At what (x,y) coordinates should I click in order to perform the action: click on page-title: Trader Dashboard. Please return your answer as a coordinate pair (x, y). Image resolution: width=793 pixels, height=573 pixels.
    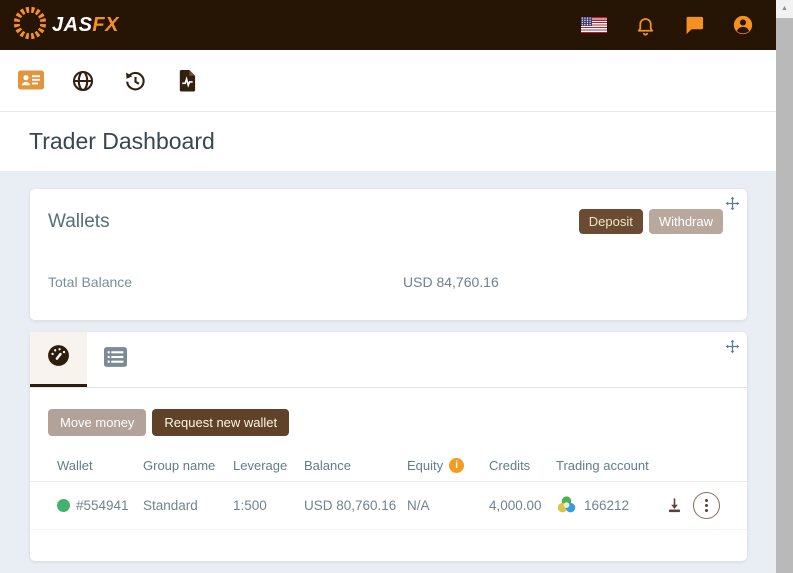
    Looking at the image, I should click on (122, 141).